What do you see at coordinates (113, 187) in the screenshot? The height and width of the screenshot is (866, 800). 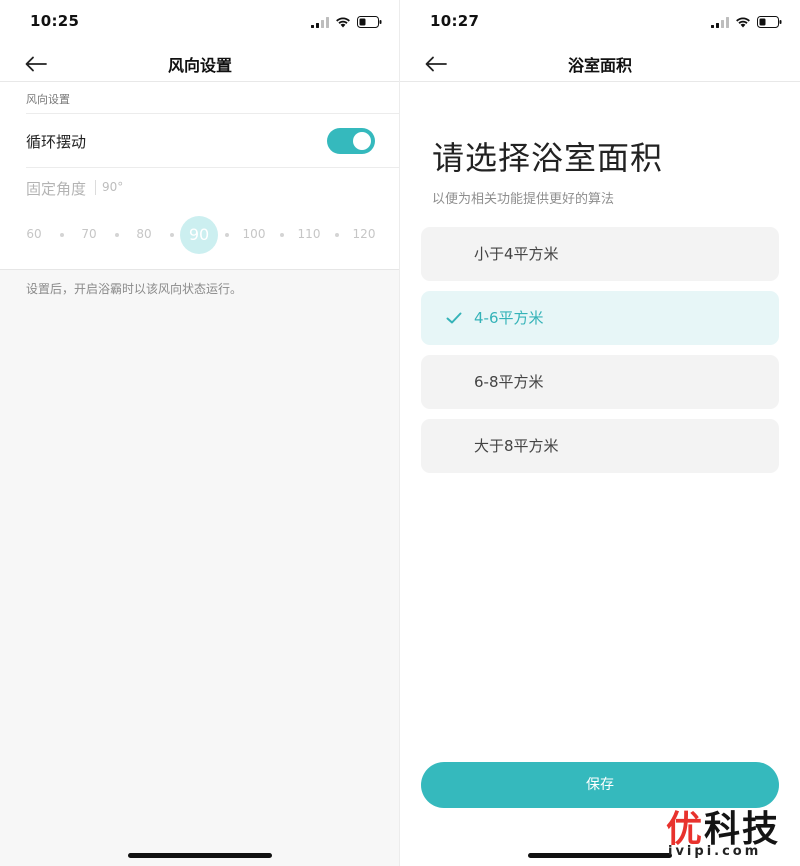 I see `fixed-angle-value: 90°` at bounding box center [113, 187].